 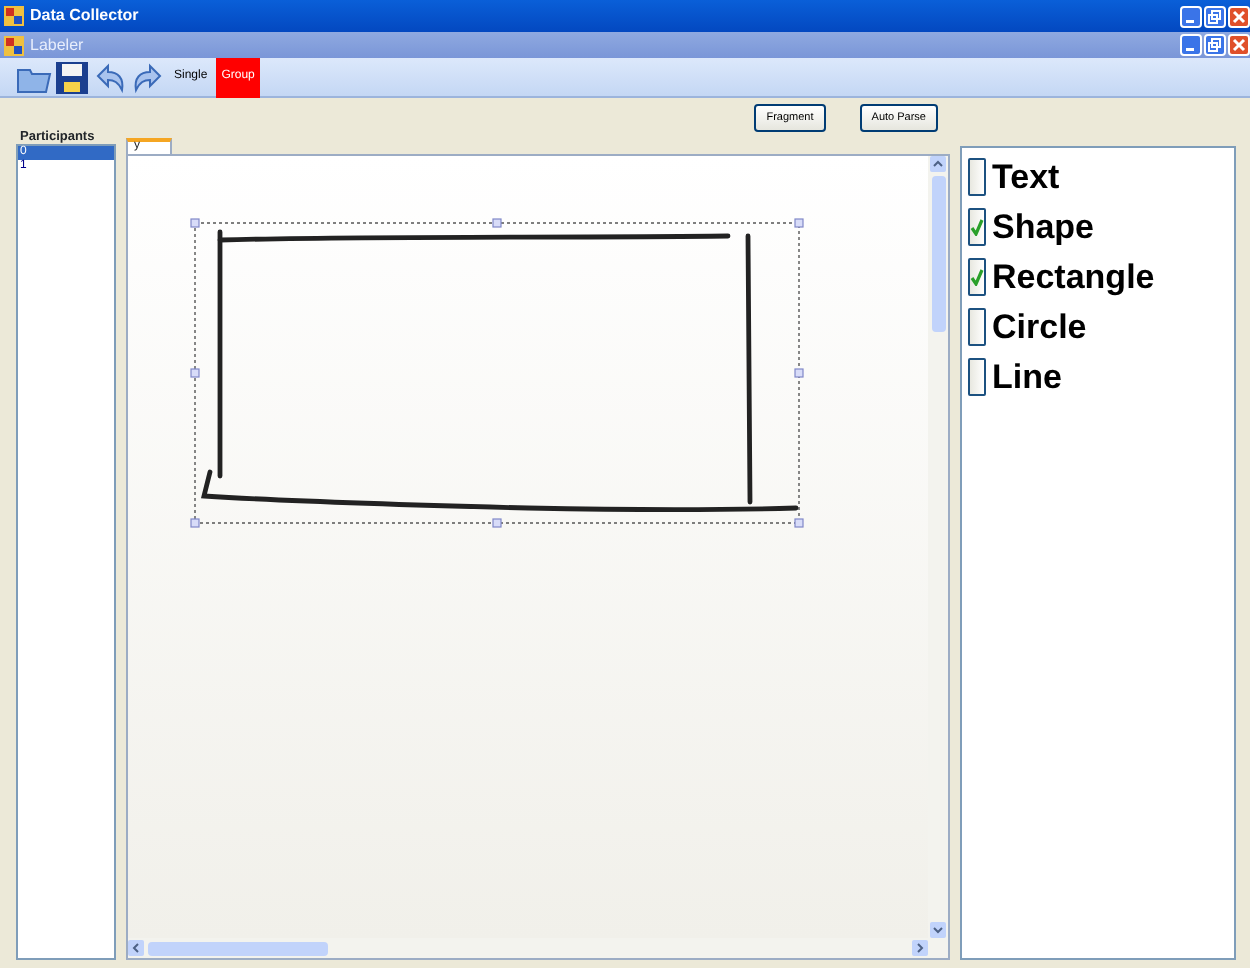 What do you see at coordinates (1043, 227) in the screenshot?
I see `label-text: Shape` at bounding box center [1043, 227].